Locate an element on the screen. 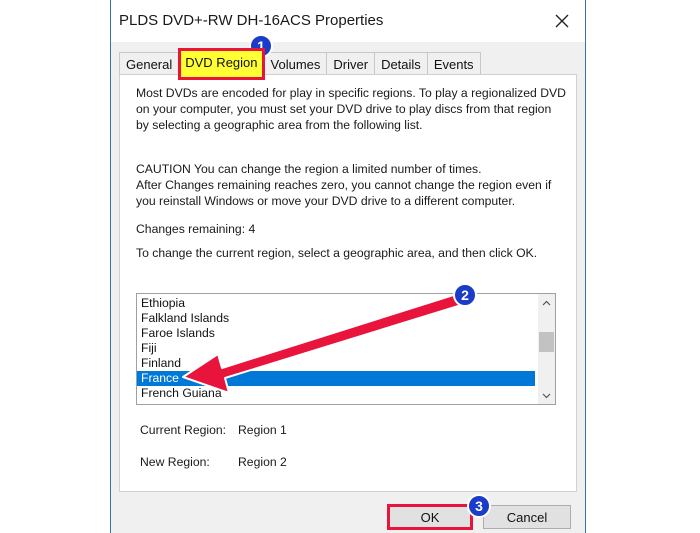 The height and width of the screenshot is (533, 700). list-scrollbar is located at coordinates (546, 349).